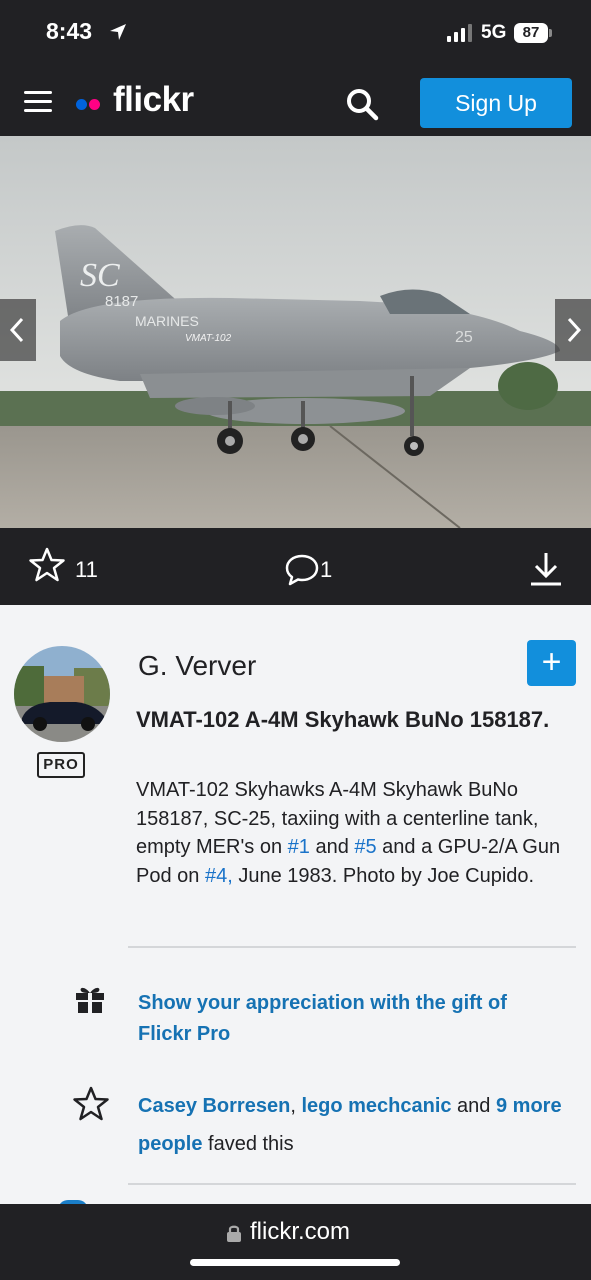 Image resolution: width=591 pixels, height=1280 pixels. Describe the element at coordinates (376, 1106) in the screenshot. I see `fave-user-link: lego mechcanic` at that location.